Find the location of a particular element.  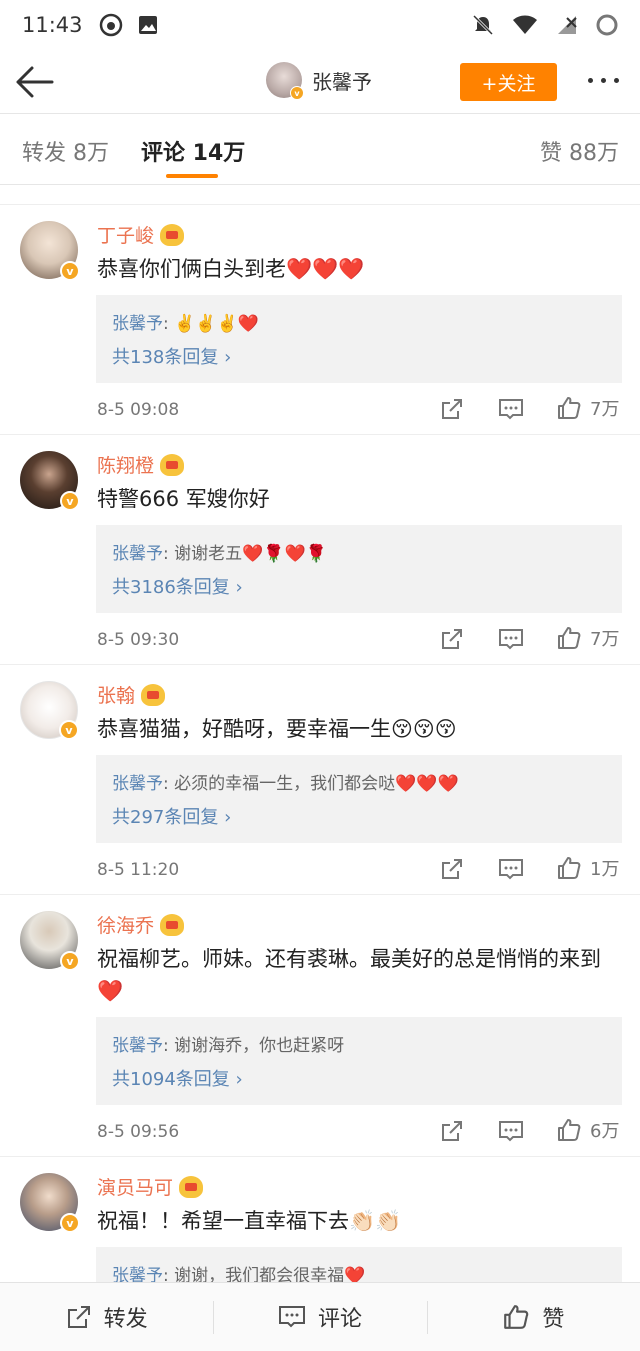

reply-count-link: 共138条回复 › is located at coordinates (359, 358).